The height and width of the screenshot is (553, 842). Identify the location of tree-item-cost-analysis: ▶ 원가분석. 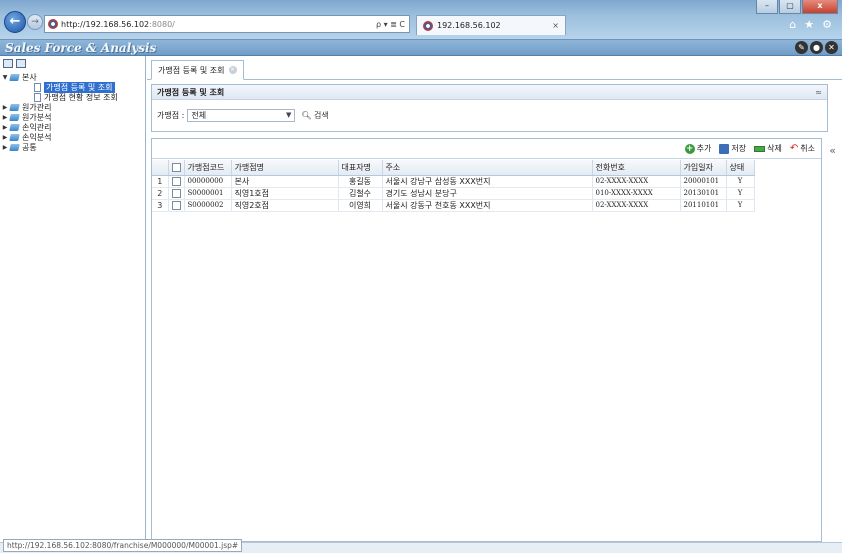
(73, 117).